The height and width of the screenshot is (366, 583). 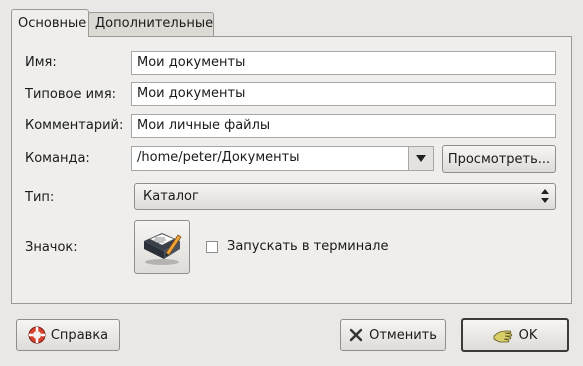 What do you see at coordinates (79, 335) in the screenshot?
I see `help-button-label: Справка` at bounding box center [79, 335].